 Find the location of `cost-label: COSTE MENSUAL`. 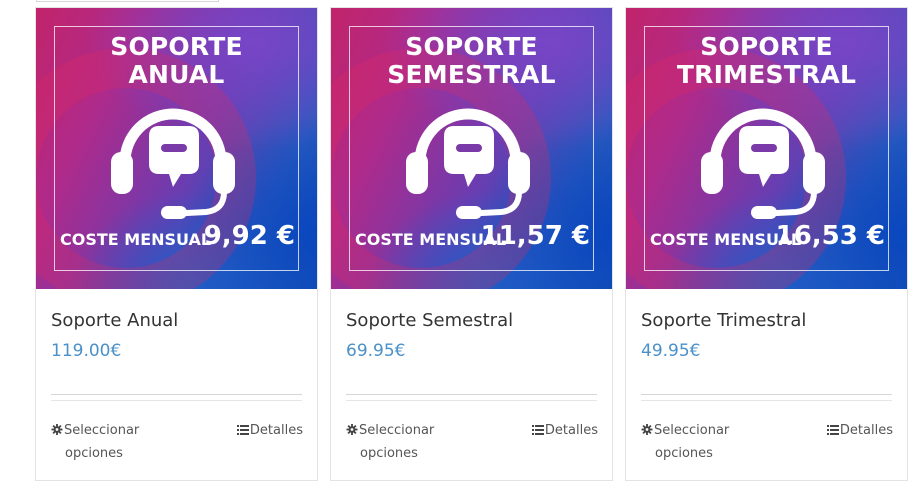

cost-label: COSTE MENSUAL is located at coordinates (136, 239).